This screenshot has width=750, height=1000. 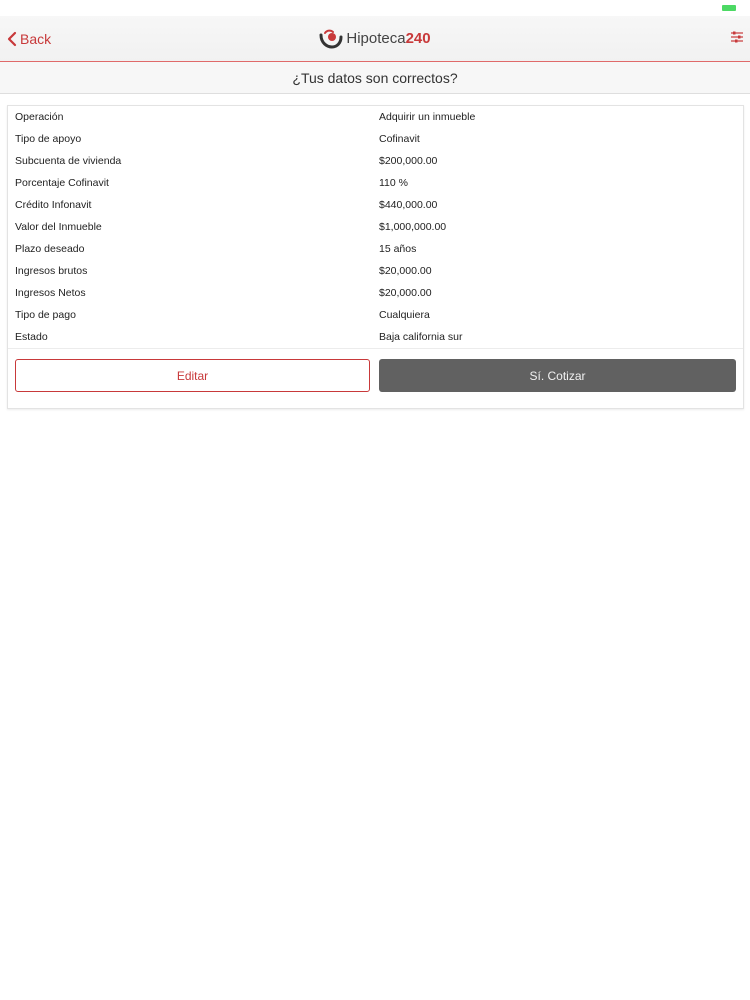 What do you see at coordinates (375, 161) in the screenshot?
I see `detail-row: Subcuenta de vivienda $200,000.00` at bounding box center [375, 161].